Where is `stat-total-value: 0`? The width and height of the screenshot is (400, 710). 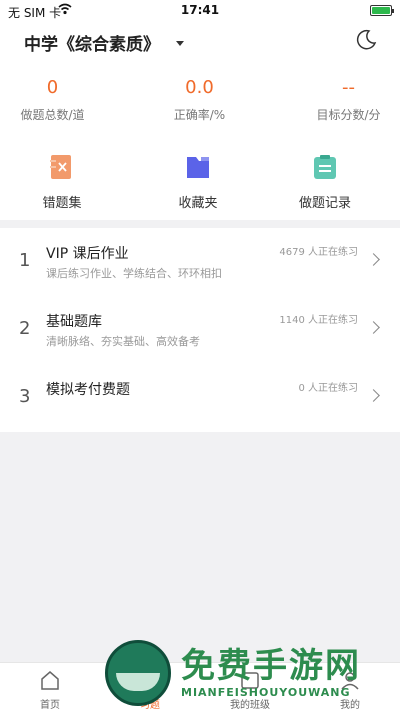 stat-total-value: 0 is located at coordinates (52, 87).